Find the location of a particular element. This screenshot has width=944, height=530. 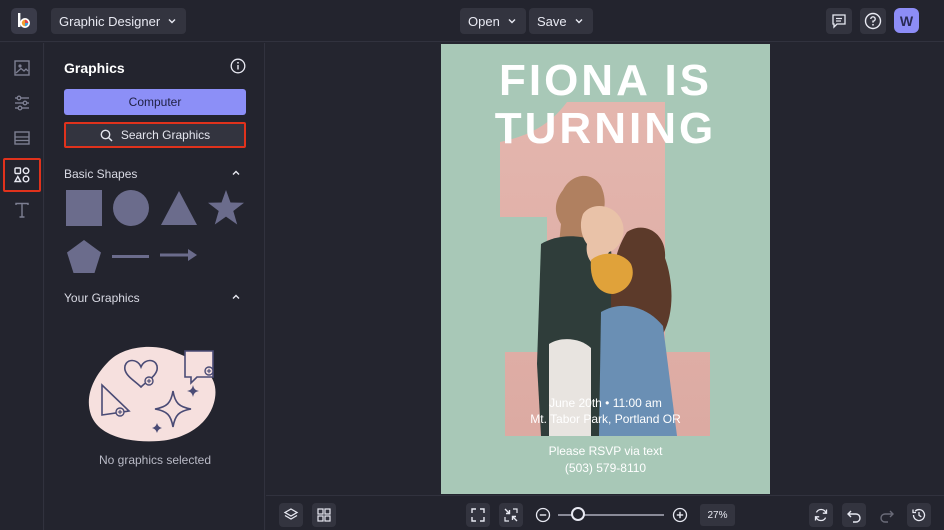

redo-icon is located at coordinates (887, 516).